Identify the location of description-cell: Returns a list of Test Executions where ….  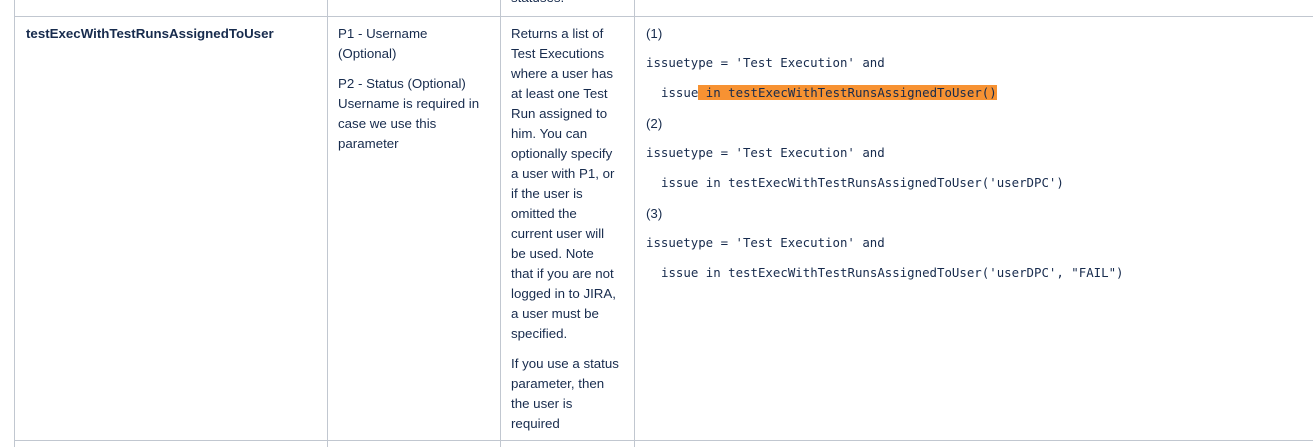
(571, 229).